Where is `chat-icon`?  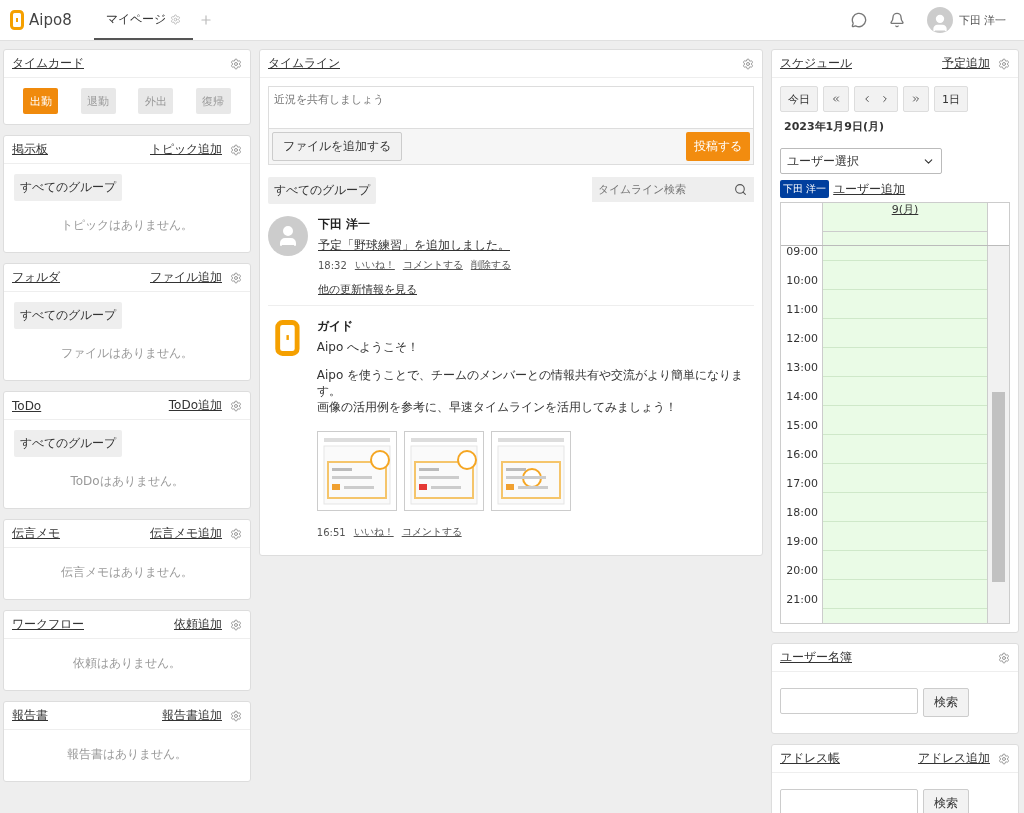 chat-icon is located at coordinates (858, 20).